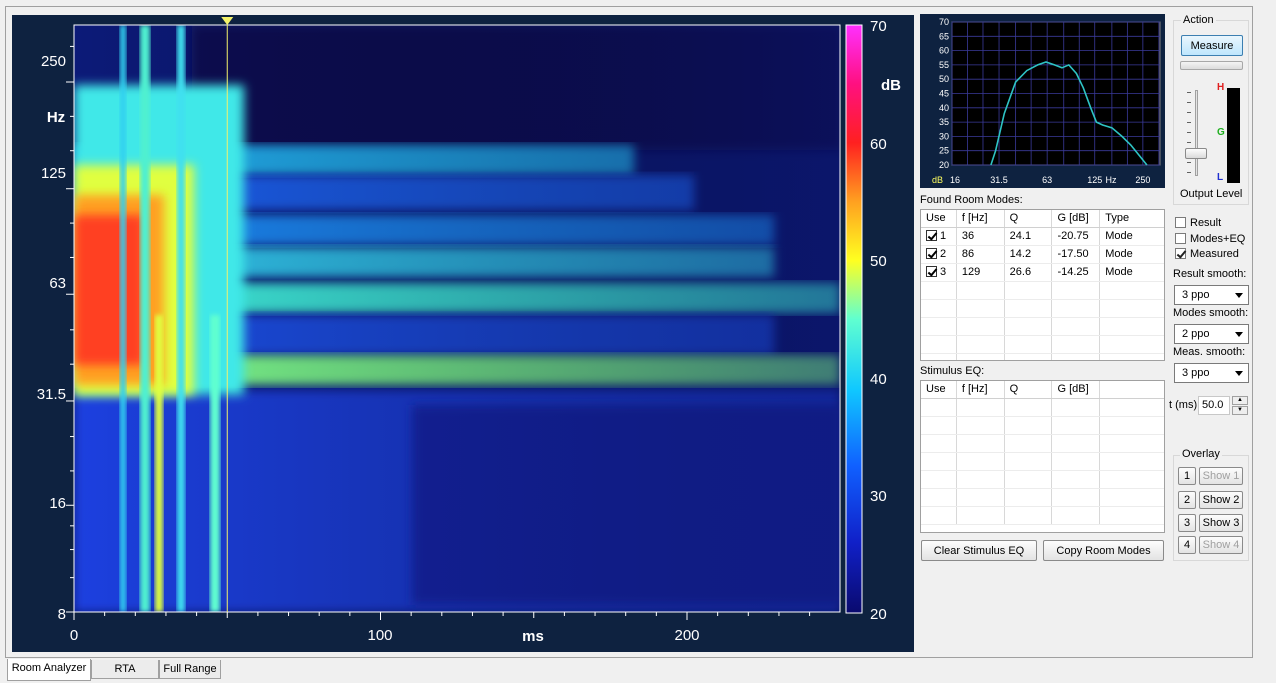 Image resolution: width=1276 pixels, height=683 pixels. What do you see at coordinates (878, 144) in the screenshot?
I see `colorbar-tick-label: 60` at bounding box center [878, 144].